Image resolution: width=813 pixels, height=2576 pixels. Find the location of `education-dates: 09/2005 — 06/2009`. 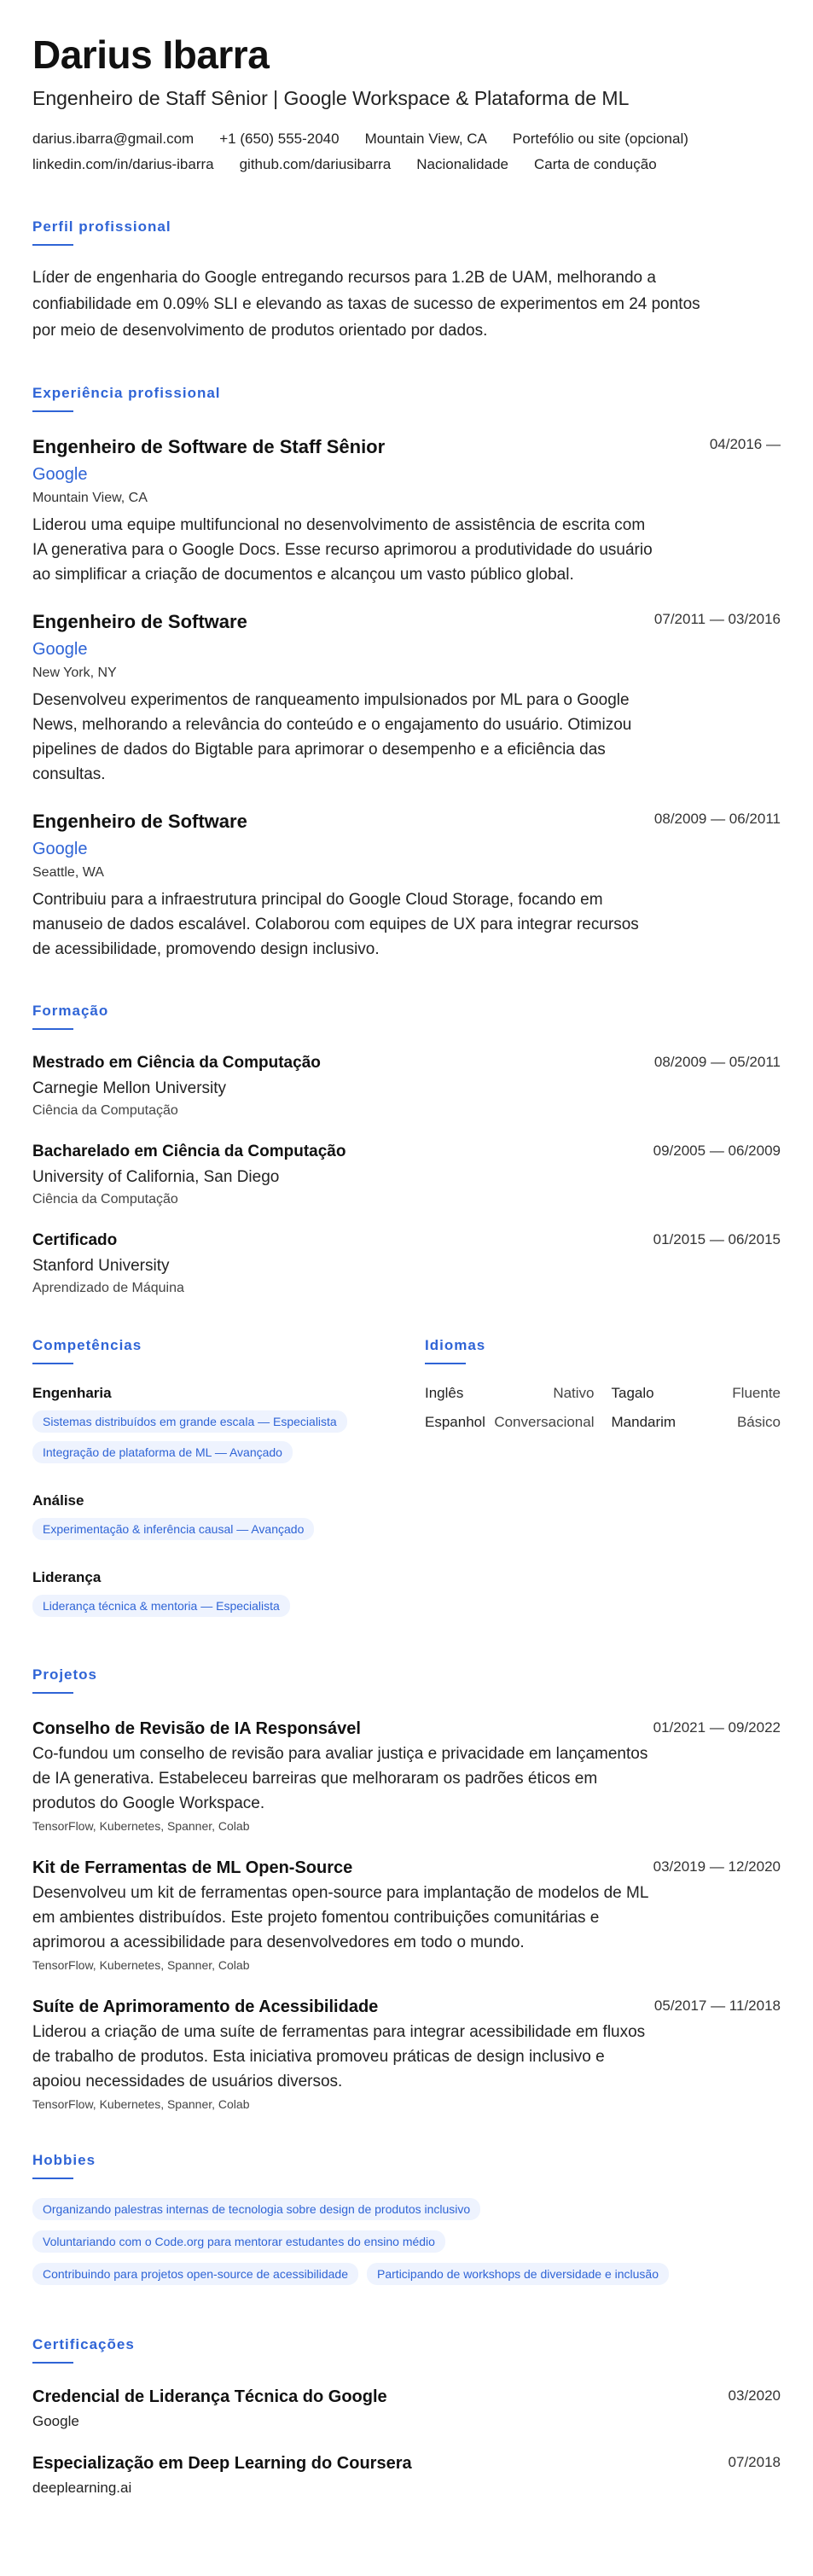

education-dates: 09/2005 — 06/2009 is located at coordinates (717, 1151).